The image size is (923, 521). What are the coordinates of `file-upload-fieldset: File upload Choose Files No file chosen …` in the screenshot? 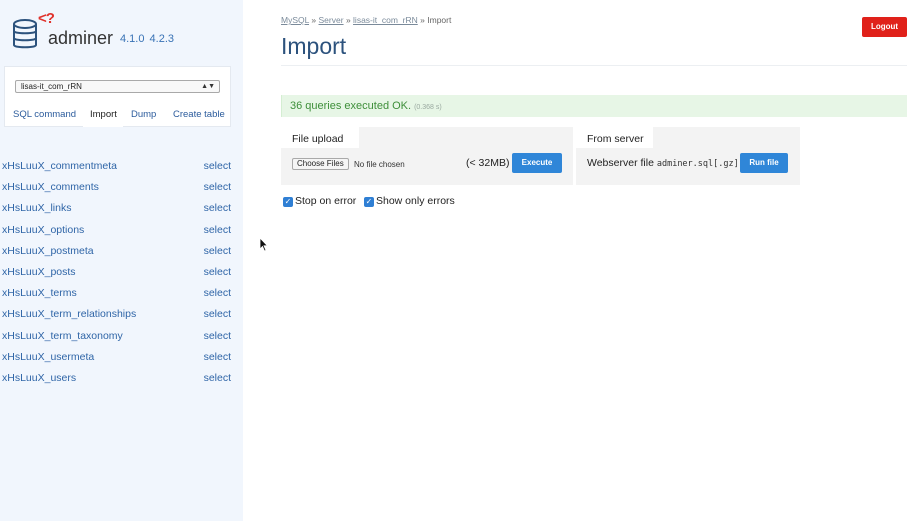 It's located at (427, 156).